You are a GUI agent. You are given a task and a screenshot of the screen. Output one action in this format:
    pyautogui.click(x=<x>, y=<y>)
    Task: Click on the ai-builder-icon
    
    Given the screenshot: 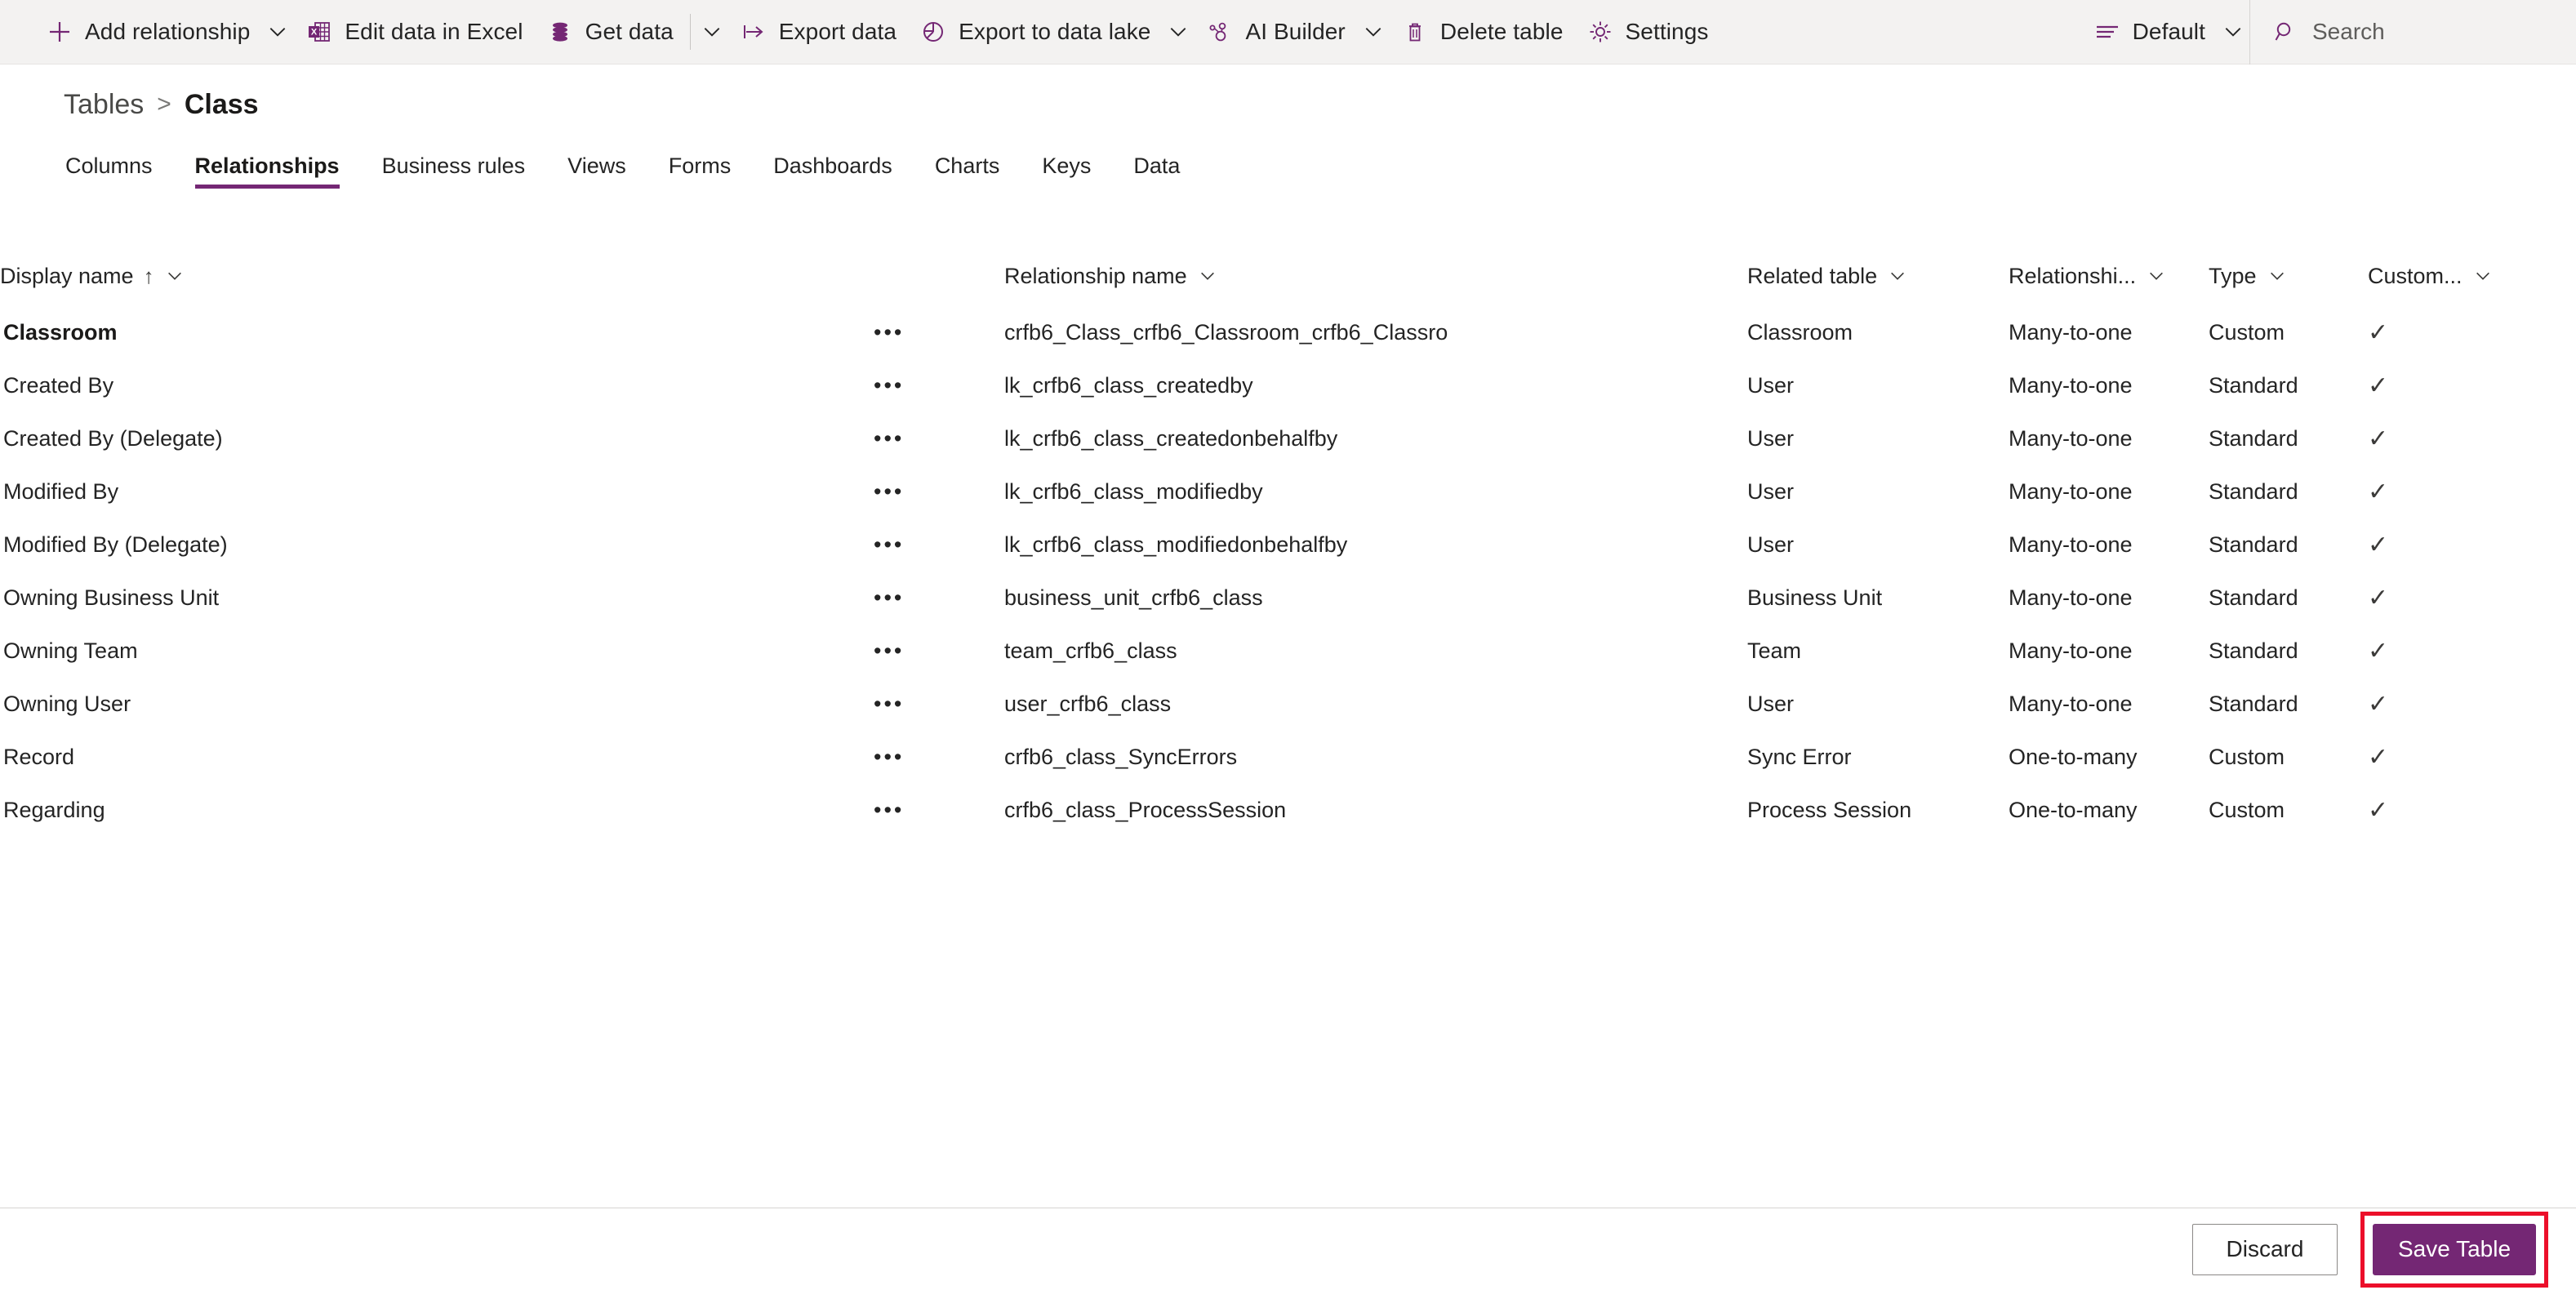 What is the action you would take?
    pyautogui.click(x=1220, y=32)
    